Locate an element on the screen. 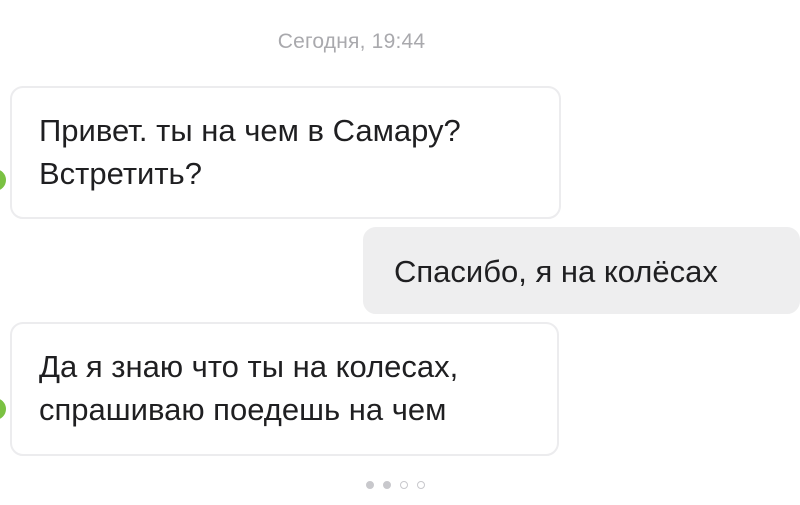 This screenshot has height=505, width=800. message-text-line: Спасибо, я на колёсах is located at coordinates (556, 271).